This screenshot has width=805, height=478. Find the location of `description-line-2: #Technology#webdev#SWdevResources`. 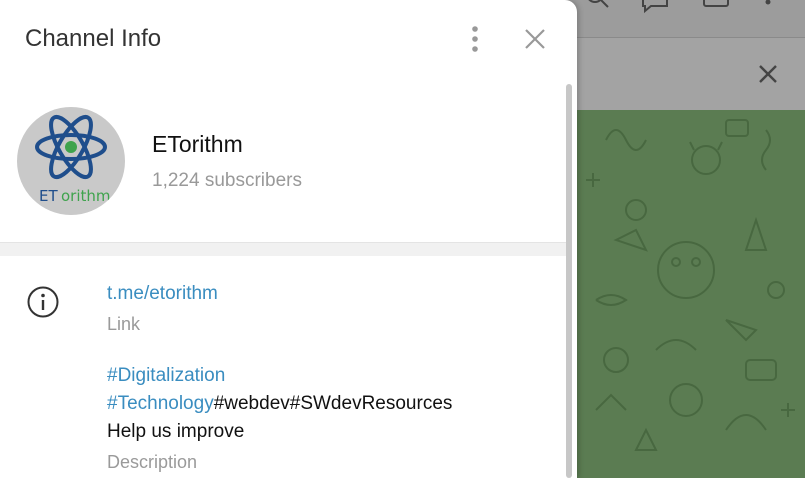

description-line-2: #Technology#webdev#SWdevResources is located at coordinates (279, 404).